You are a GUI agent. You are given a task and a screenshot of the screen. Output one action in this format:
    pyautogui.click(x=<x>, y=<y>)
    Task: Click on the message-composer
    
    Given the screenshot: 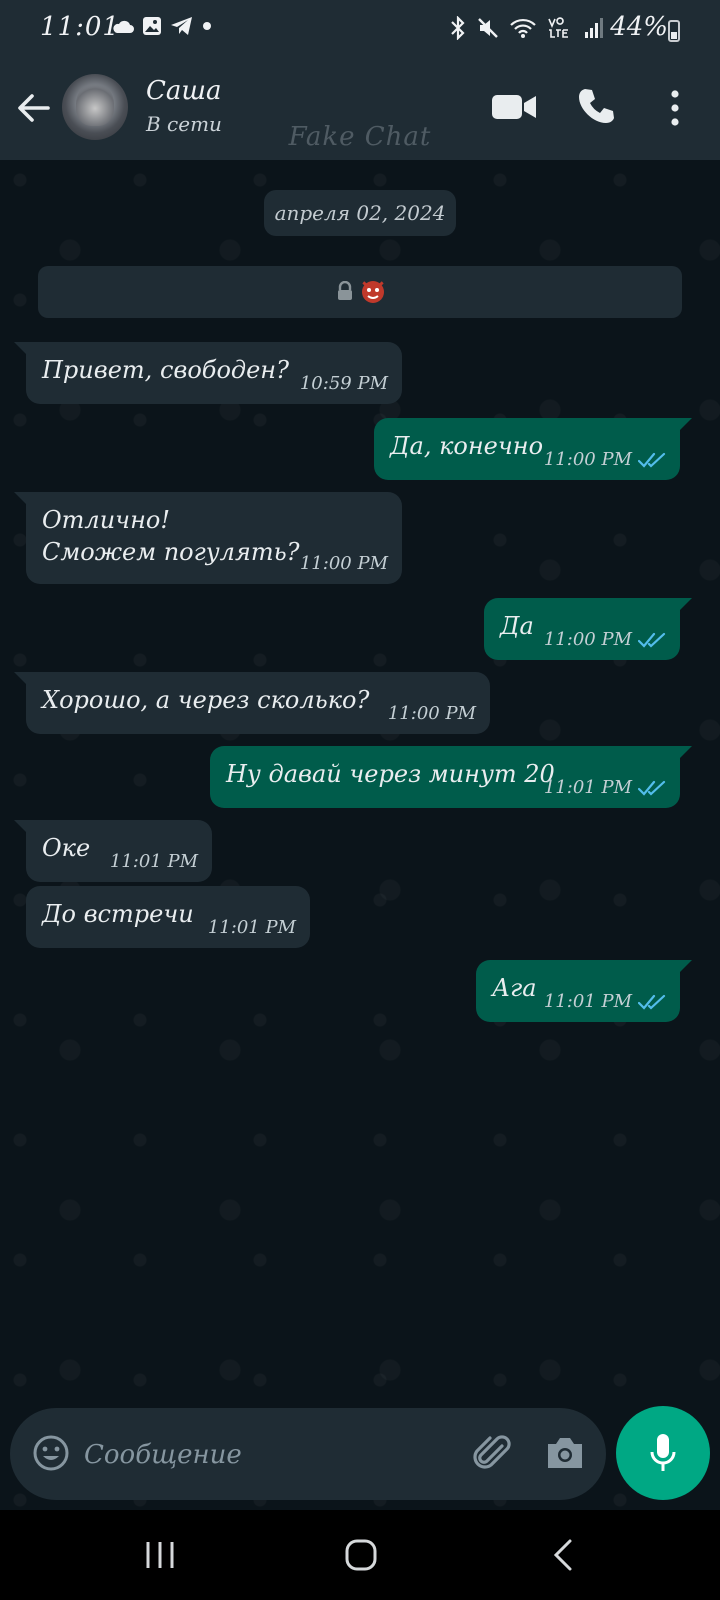 What is the action you would take?
    pyautogui.click(x=308, y=1454)
    